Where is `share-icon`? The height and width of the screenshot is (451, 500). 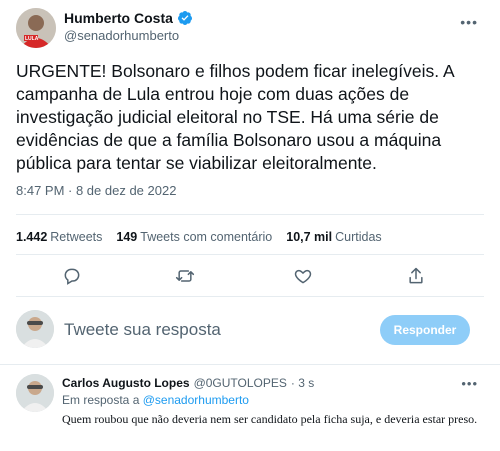
share-icon is located at coordinates (416, 276).